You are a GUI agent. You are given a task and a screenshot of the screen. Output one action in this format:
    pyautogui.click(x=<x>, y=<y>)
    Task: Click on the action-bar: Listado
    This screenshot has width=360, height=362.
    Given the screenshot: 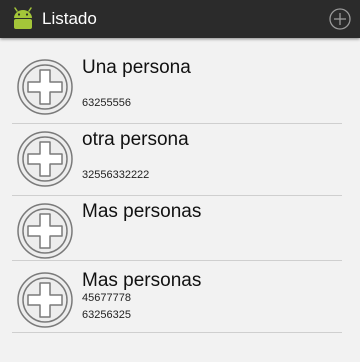 What is the action you would take?
    pyautogui.click(x=180, y=19)
    